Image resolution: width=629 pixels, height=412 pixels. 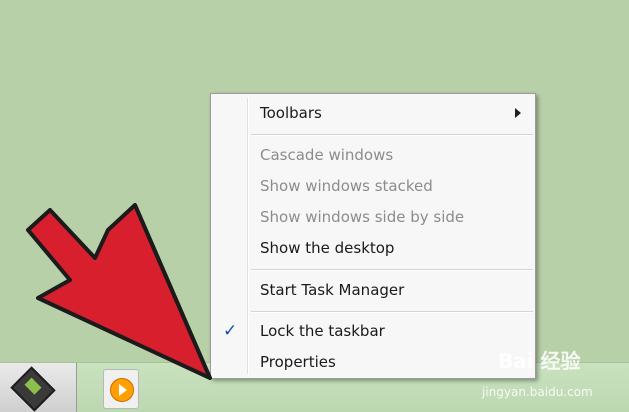 What do you see at coordinates (539, 361) in the screenshot?
I see `baidu-watermark-logo: Bai 经验` at bounding box center [539, 361].